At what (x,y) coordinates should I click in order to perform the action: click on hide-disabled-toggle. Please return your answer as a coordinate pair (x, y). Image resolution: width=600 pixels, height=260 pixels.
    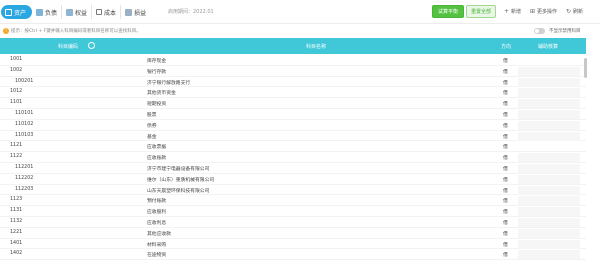
    Looking at the image, I should click on (539, 31).